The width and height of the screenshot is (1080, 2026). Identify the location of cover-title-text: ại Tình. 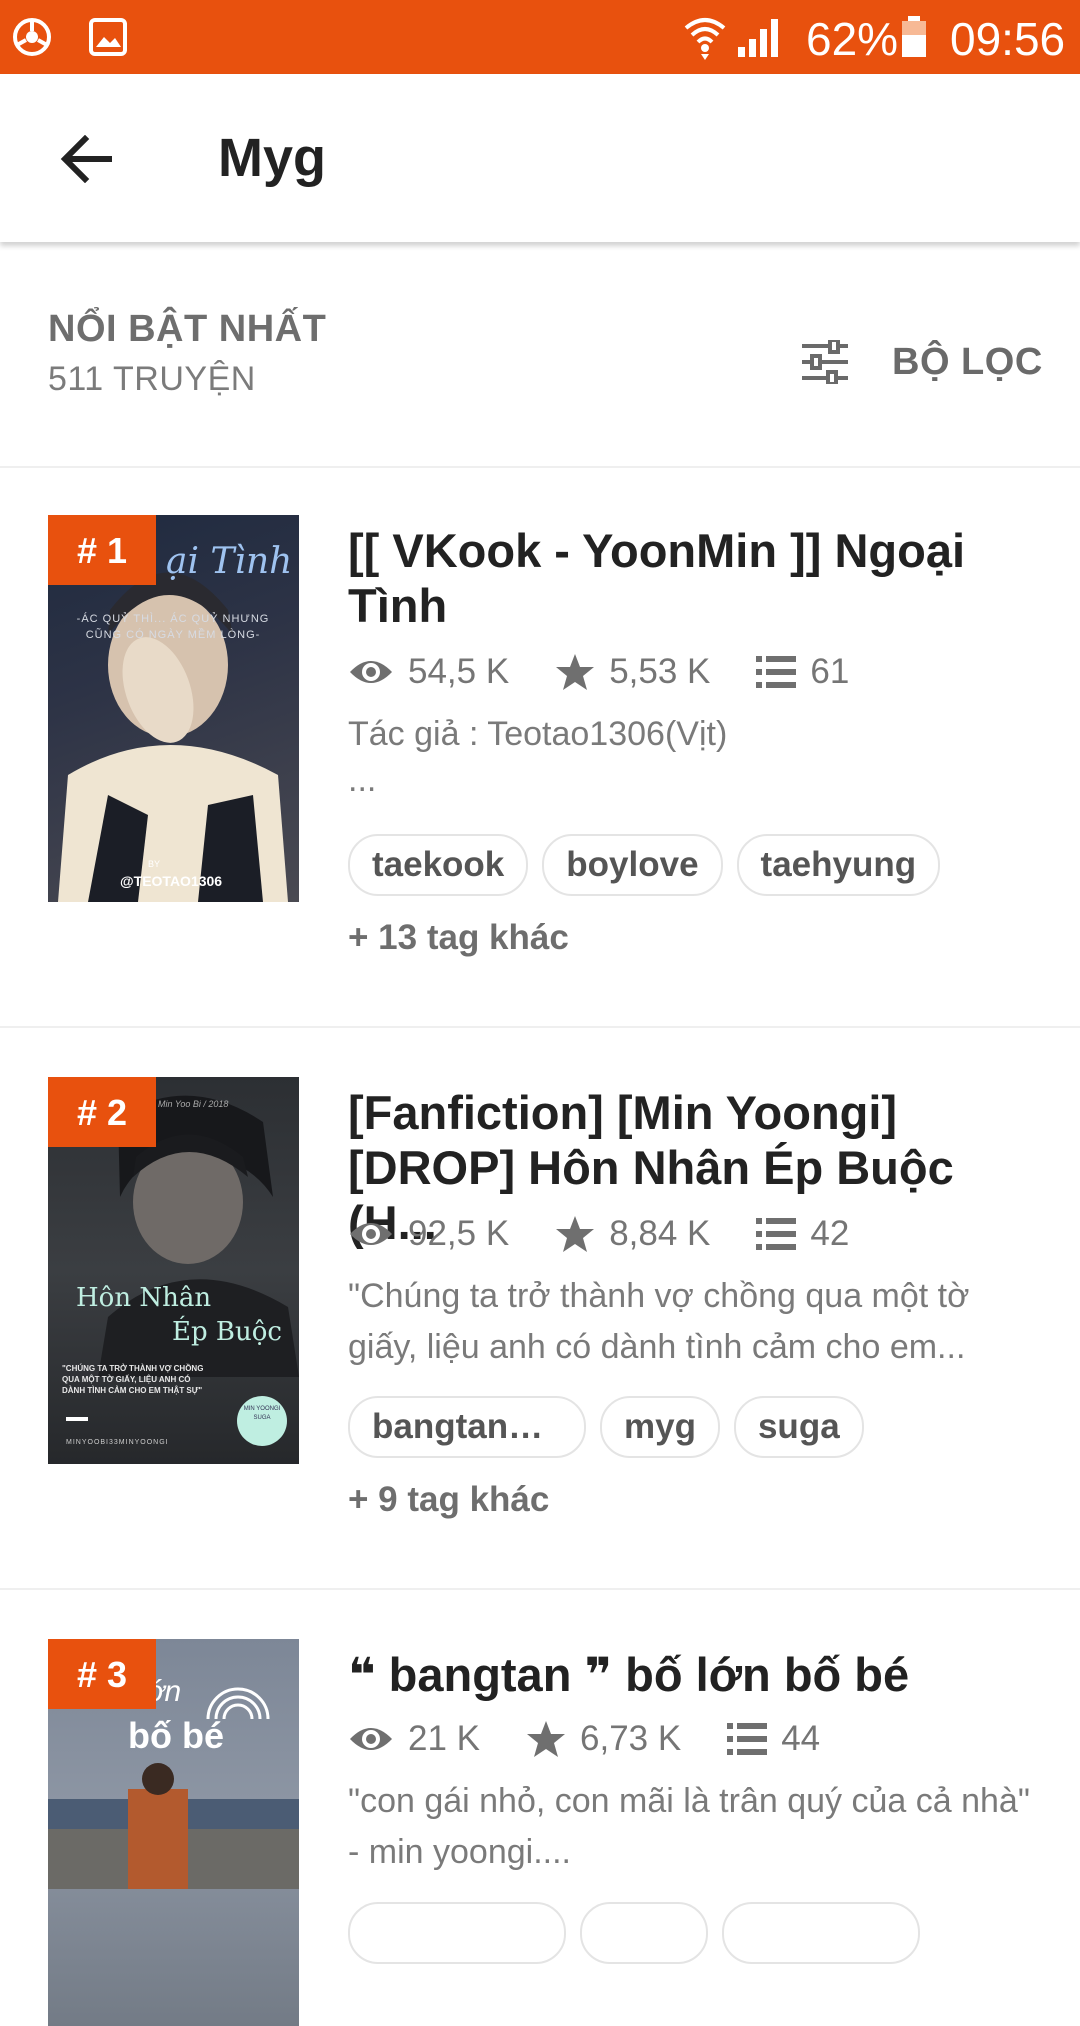
(229, 561).